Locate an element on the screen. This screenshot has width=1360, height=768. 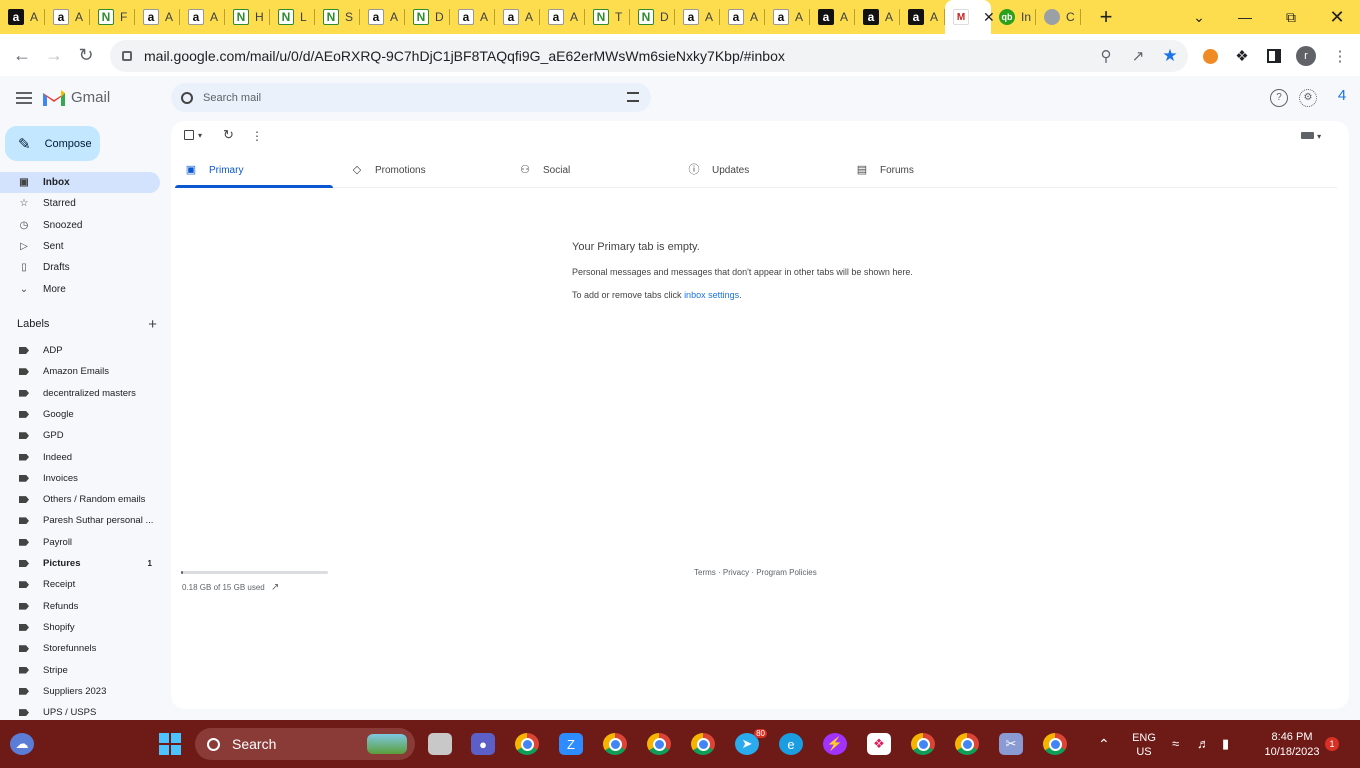
reload-button: ↻ is located at coordinates (86, 56).